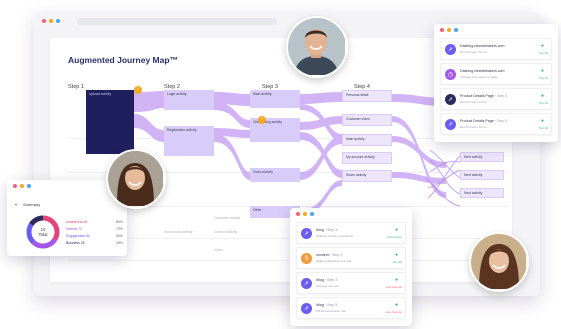  What do you see at coordinates (331, 311) in the screenshot?
I see `insight-subtitle: Off-funnel session rate` at bounding box center [331, 311].